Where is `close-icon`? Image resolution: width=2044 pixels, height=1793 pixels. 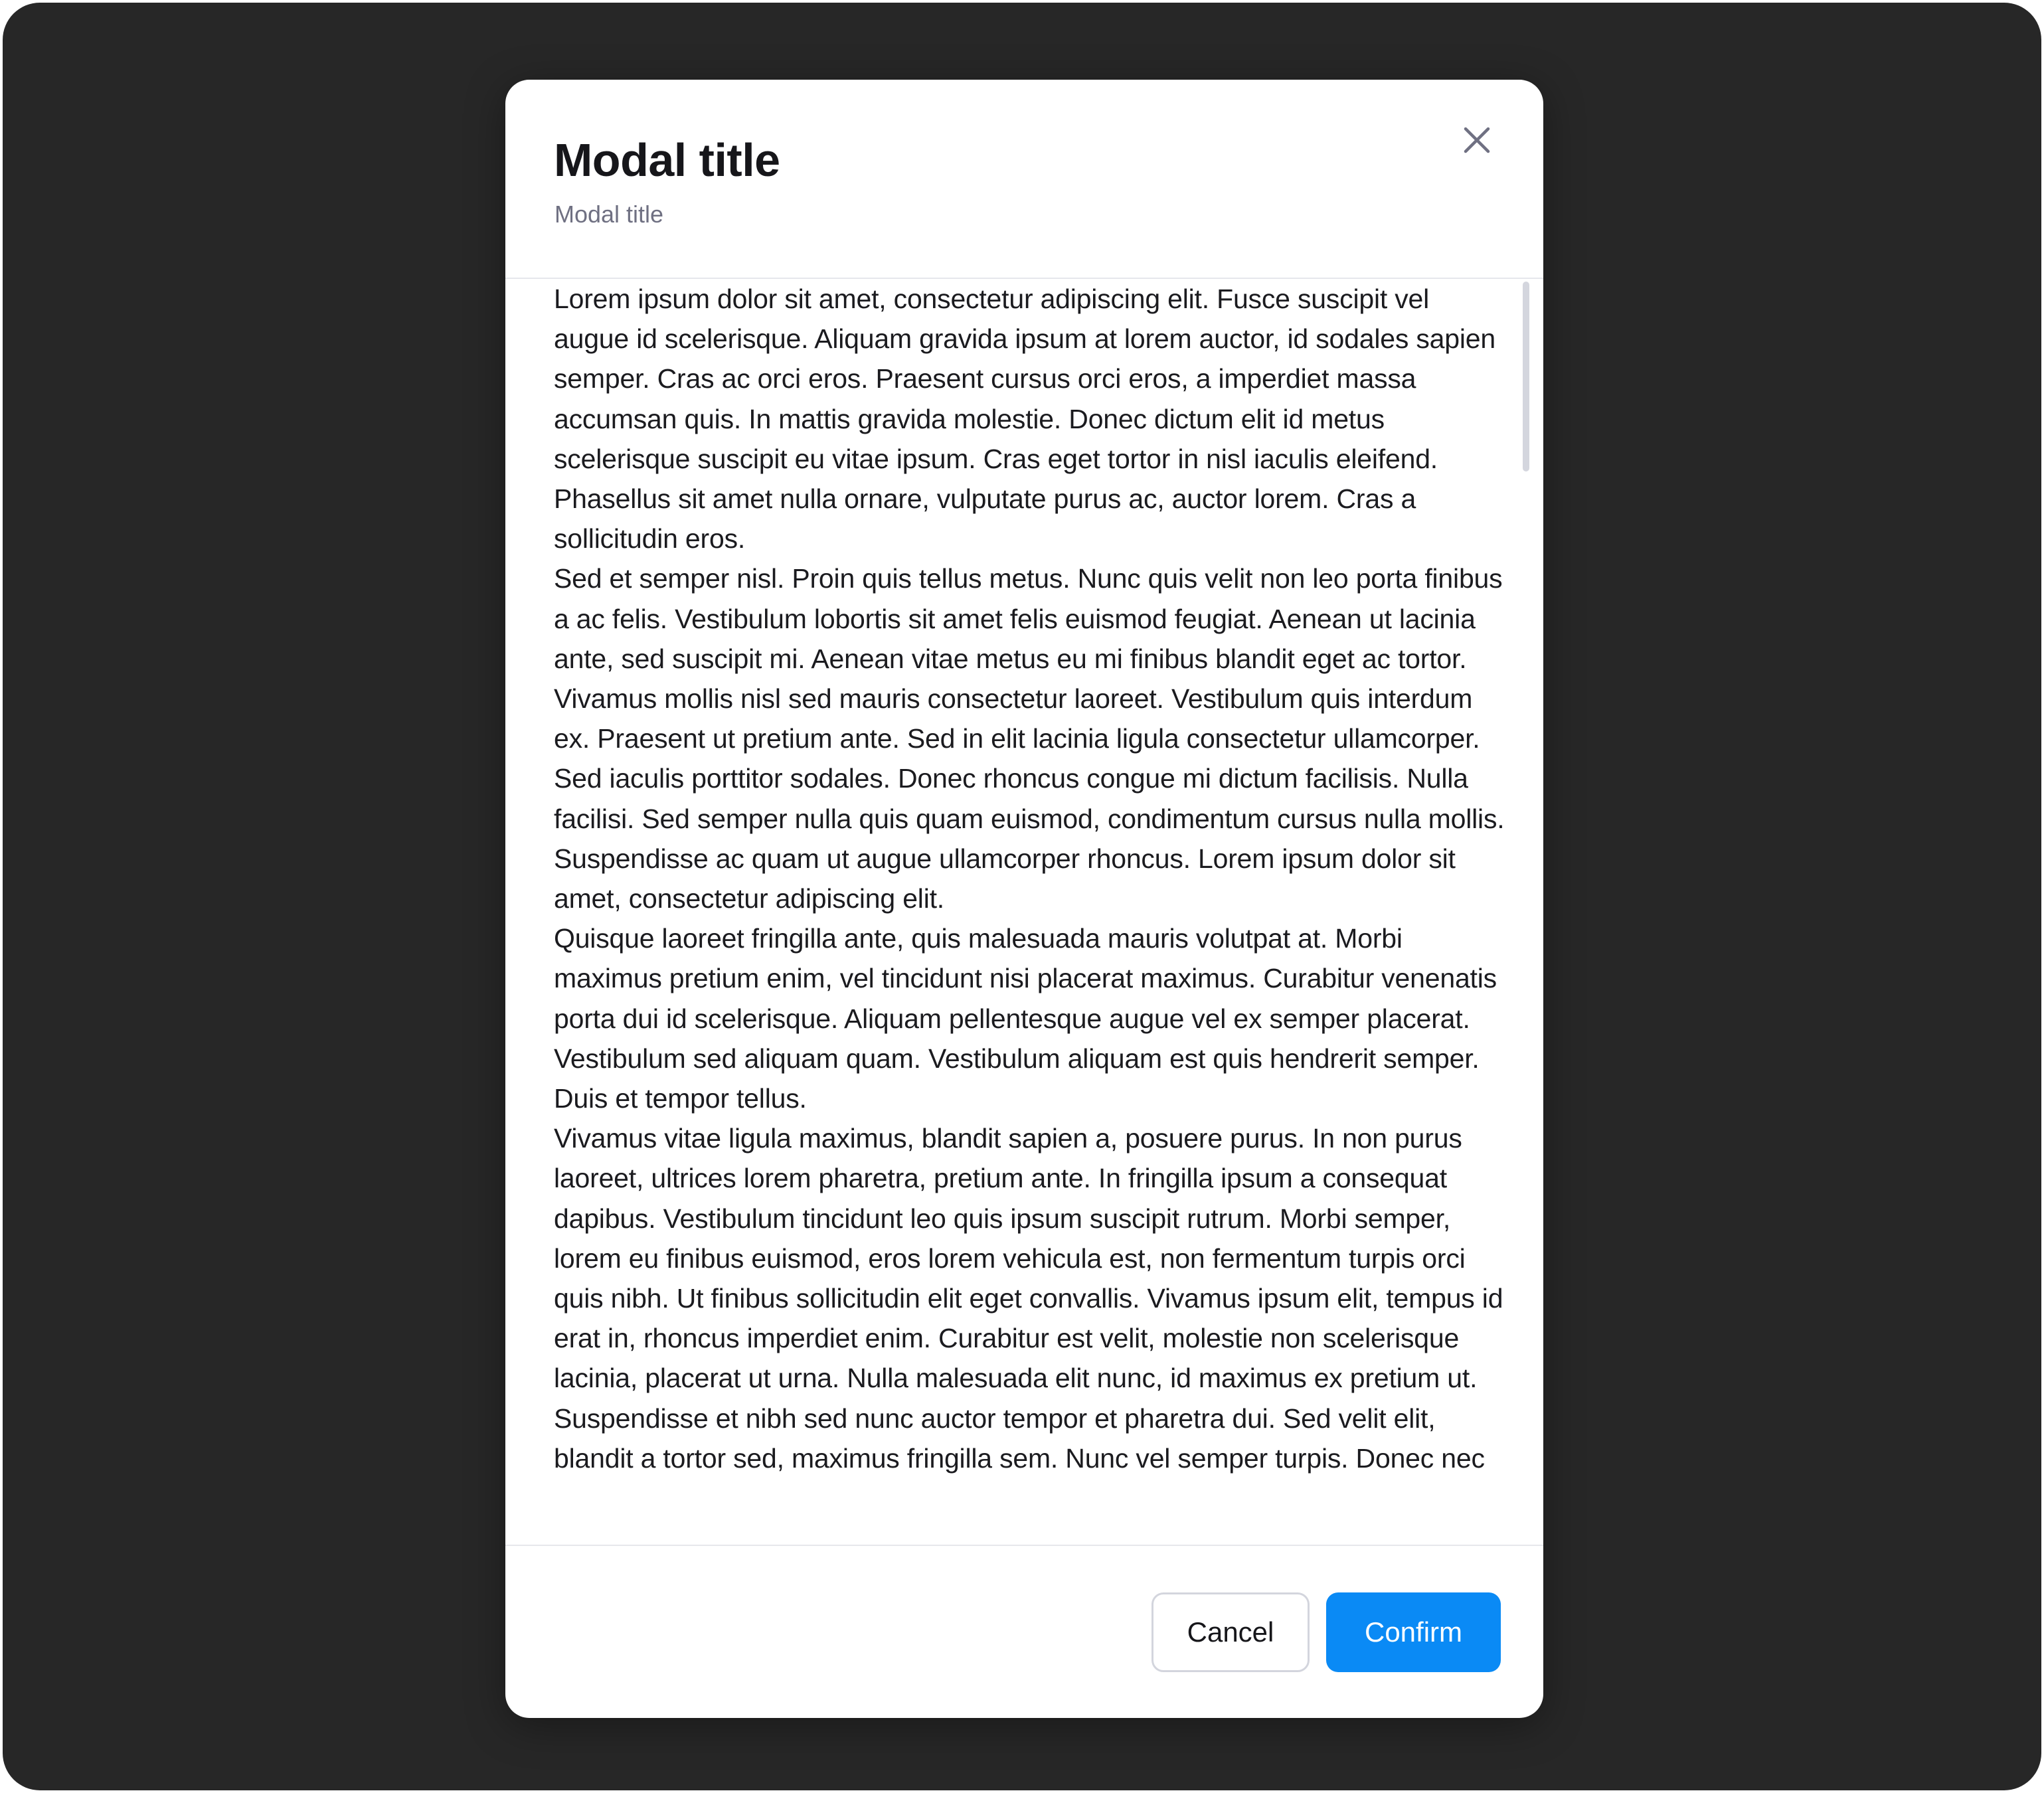 close-icon is located at coordinates (1477, 140).